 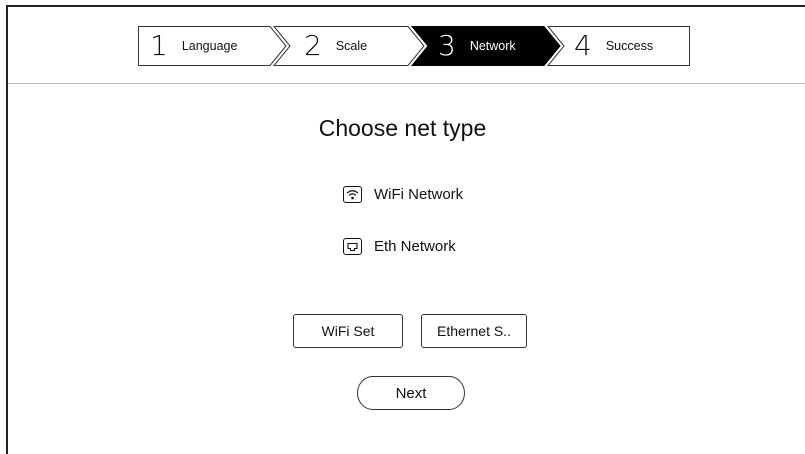 What do you see at coordinates (159, 45) in the screenshot?
I see `step-1-number: 1` at bounding box center [159, 45].